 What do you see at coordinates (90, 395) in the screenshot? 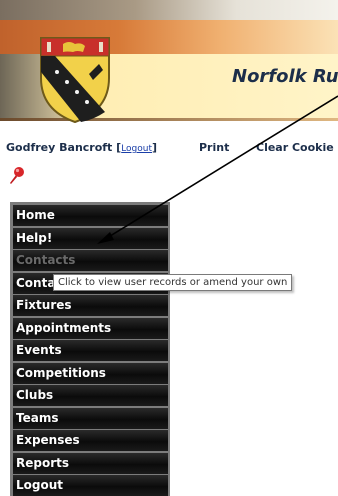
I see `menu-item-clubs: Clubs` at bounding box center [90, 395].